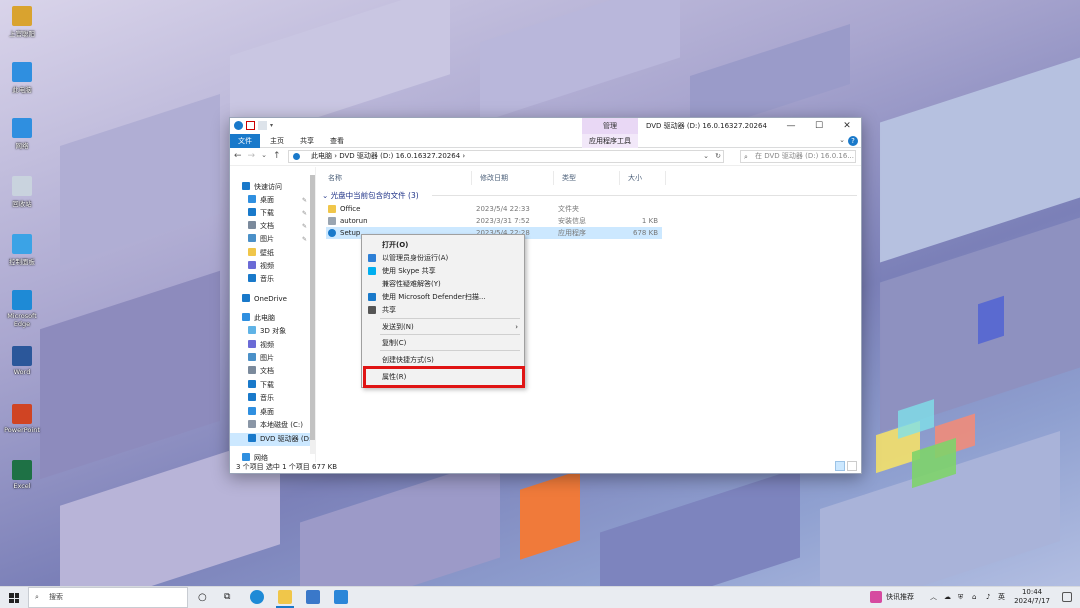 The image size is (1080, 608). What do you see at coordinates (257, 597) in the screenshot?
I see `edge-taskbar-icon` at bounding box center [257, 597].